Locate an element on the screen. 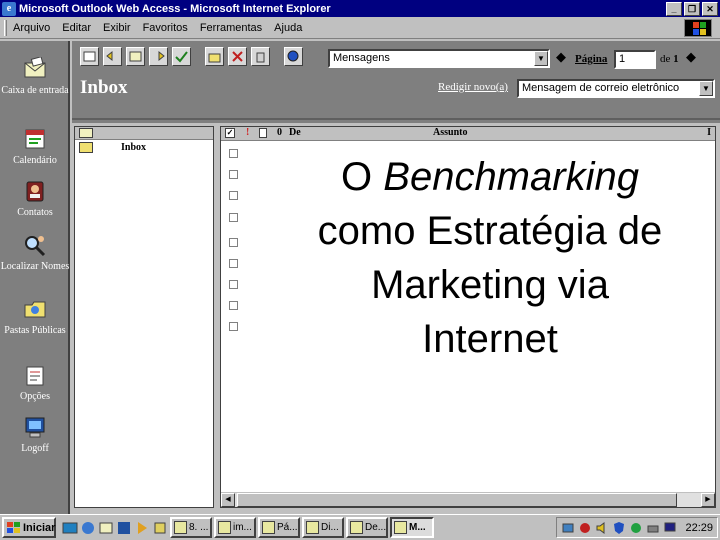 This screenshot has width=720, height=540. sidebar-item-public-folders: Pastas Públicas is located at coordinates (35, 317).